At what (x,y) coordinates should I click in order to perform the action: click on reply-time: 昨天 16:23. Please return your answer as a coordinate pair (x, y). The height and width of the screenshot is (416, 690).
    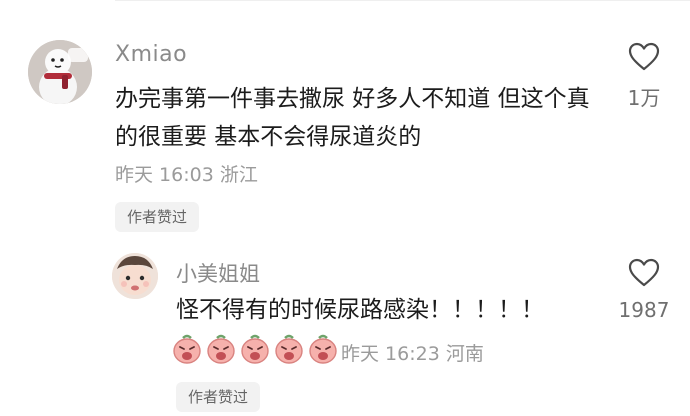
    Looking at the image, I should click on (390, 354).